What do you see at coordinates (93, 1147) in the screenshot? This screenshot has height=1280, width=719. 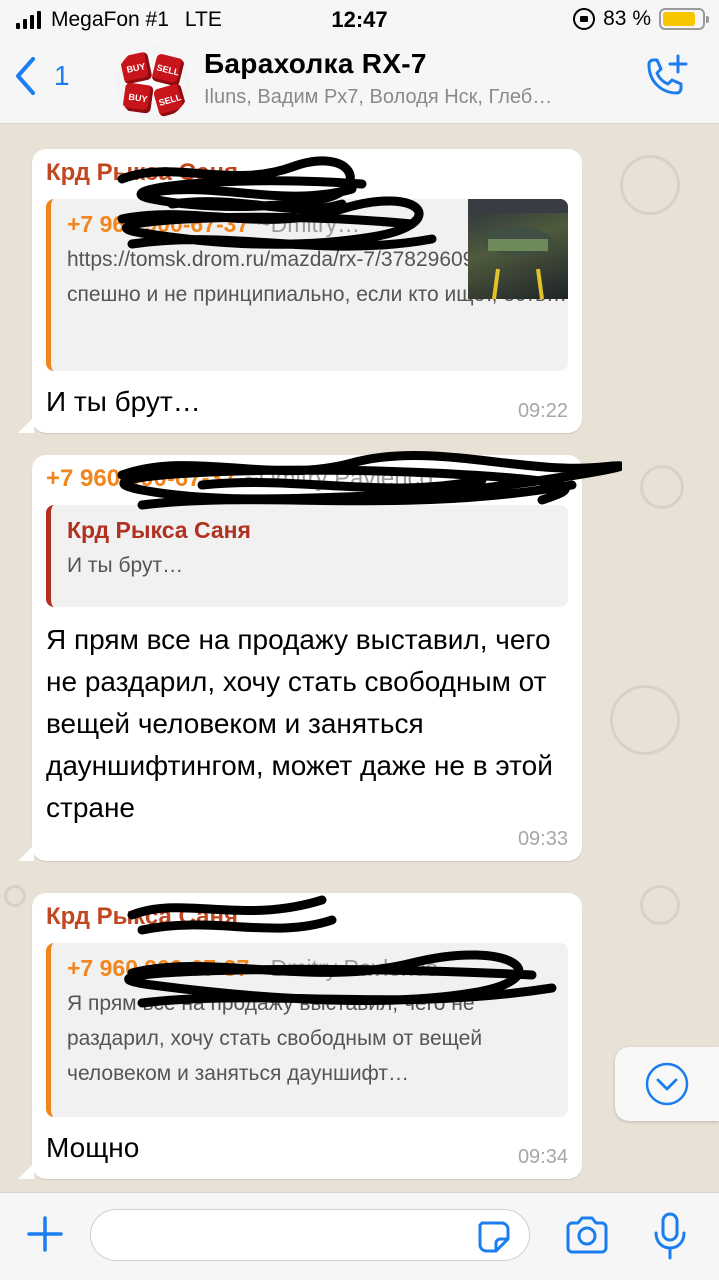 I see `message-text: Мощно` at bounding box center [93, 1147].